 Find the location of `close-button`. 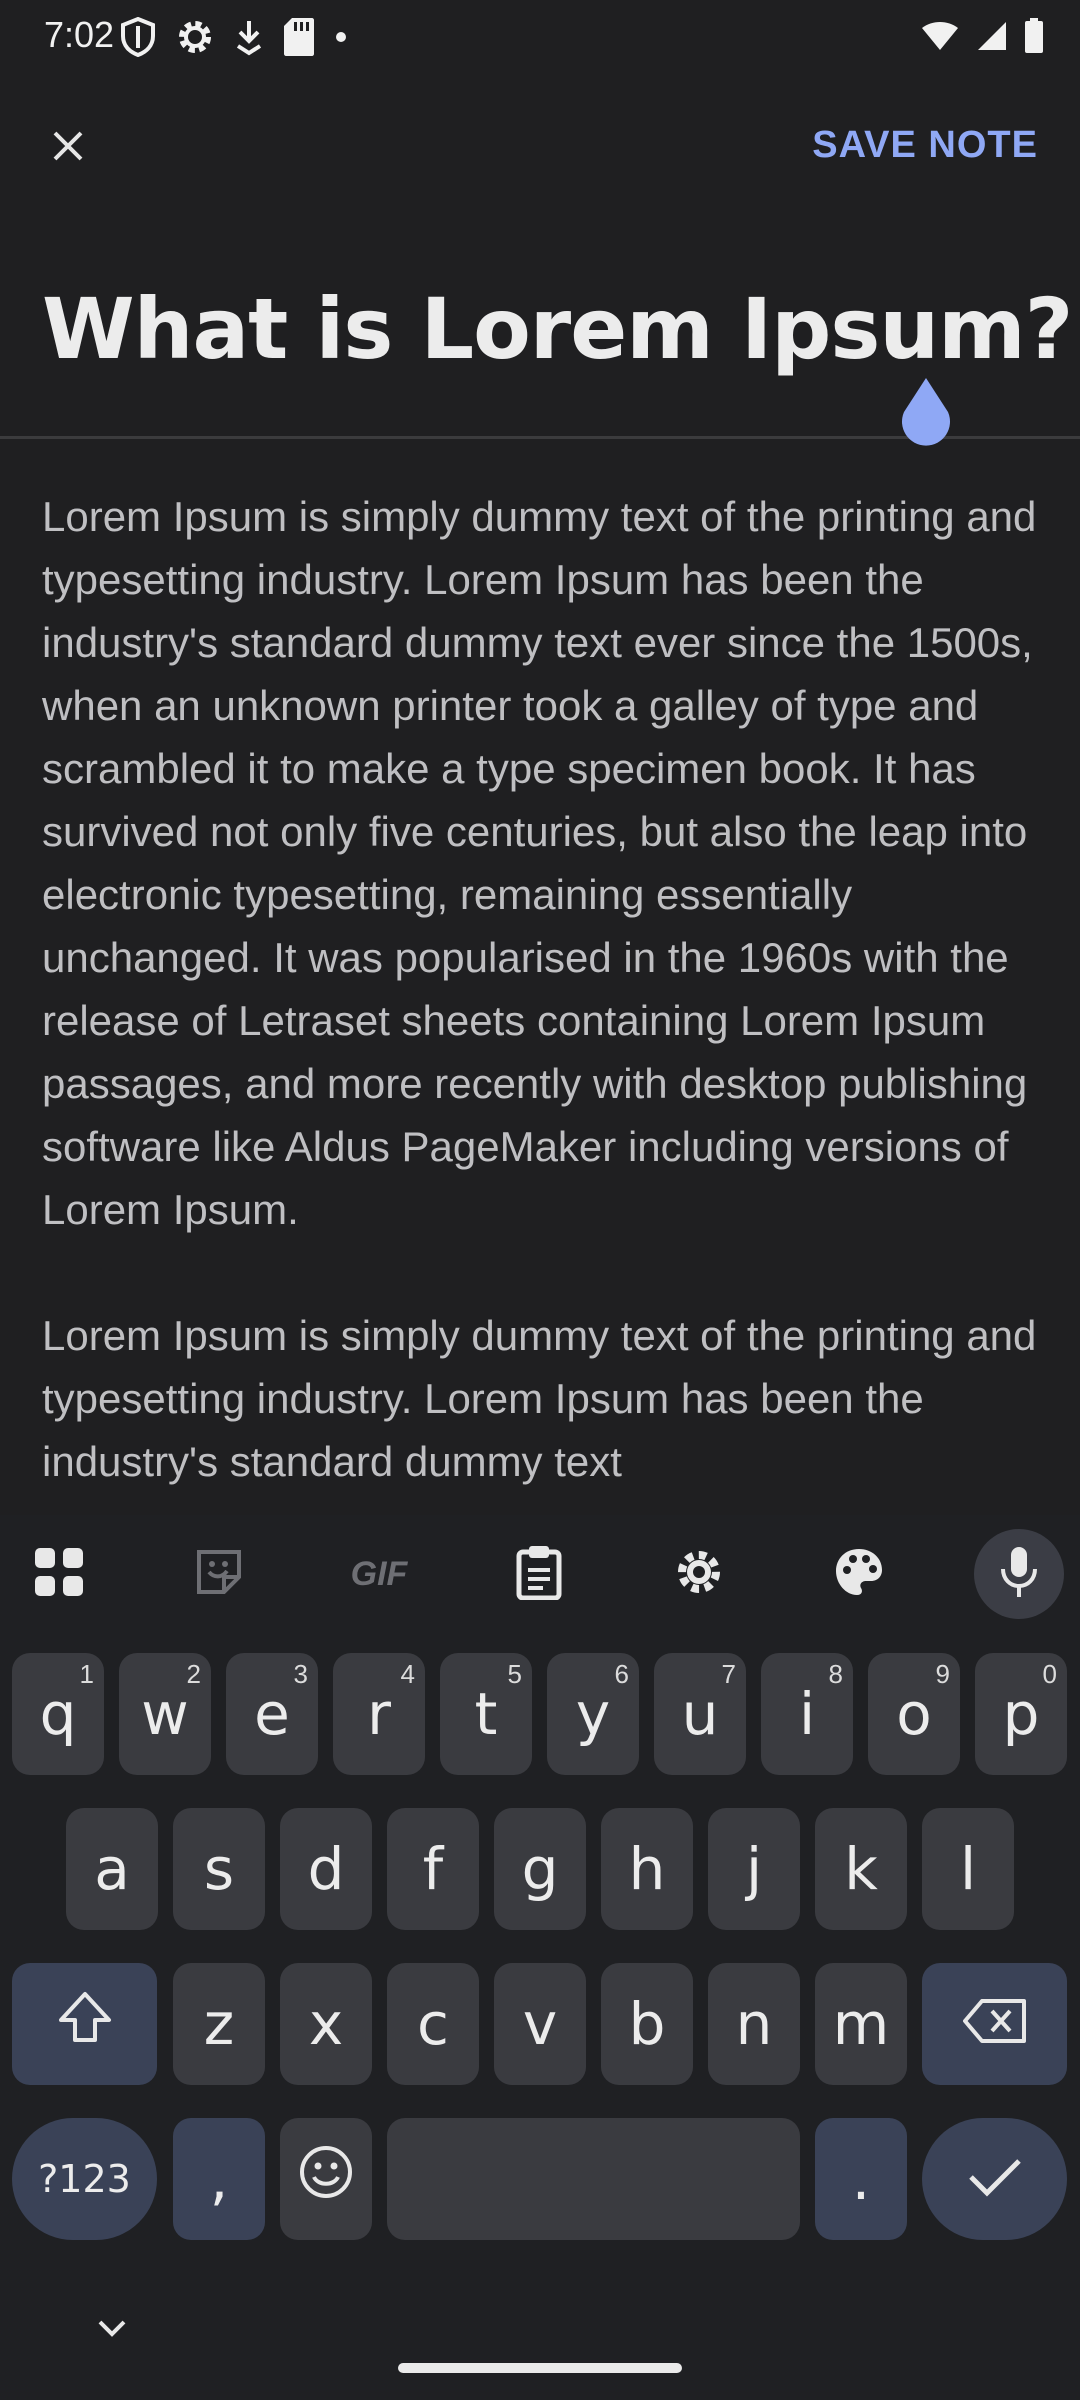

close-button is located at coordinates (68, 148).